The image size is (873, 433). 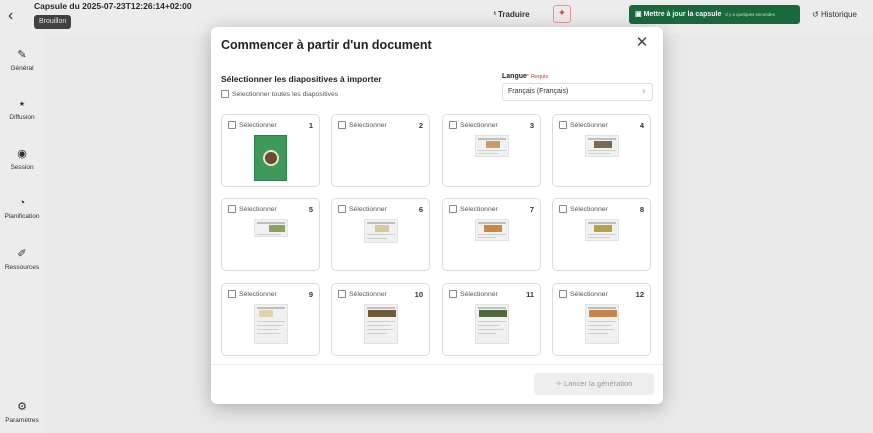 I want to click on magic-wand-icon: ✧, so click(x=558, y=383).